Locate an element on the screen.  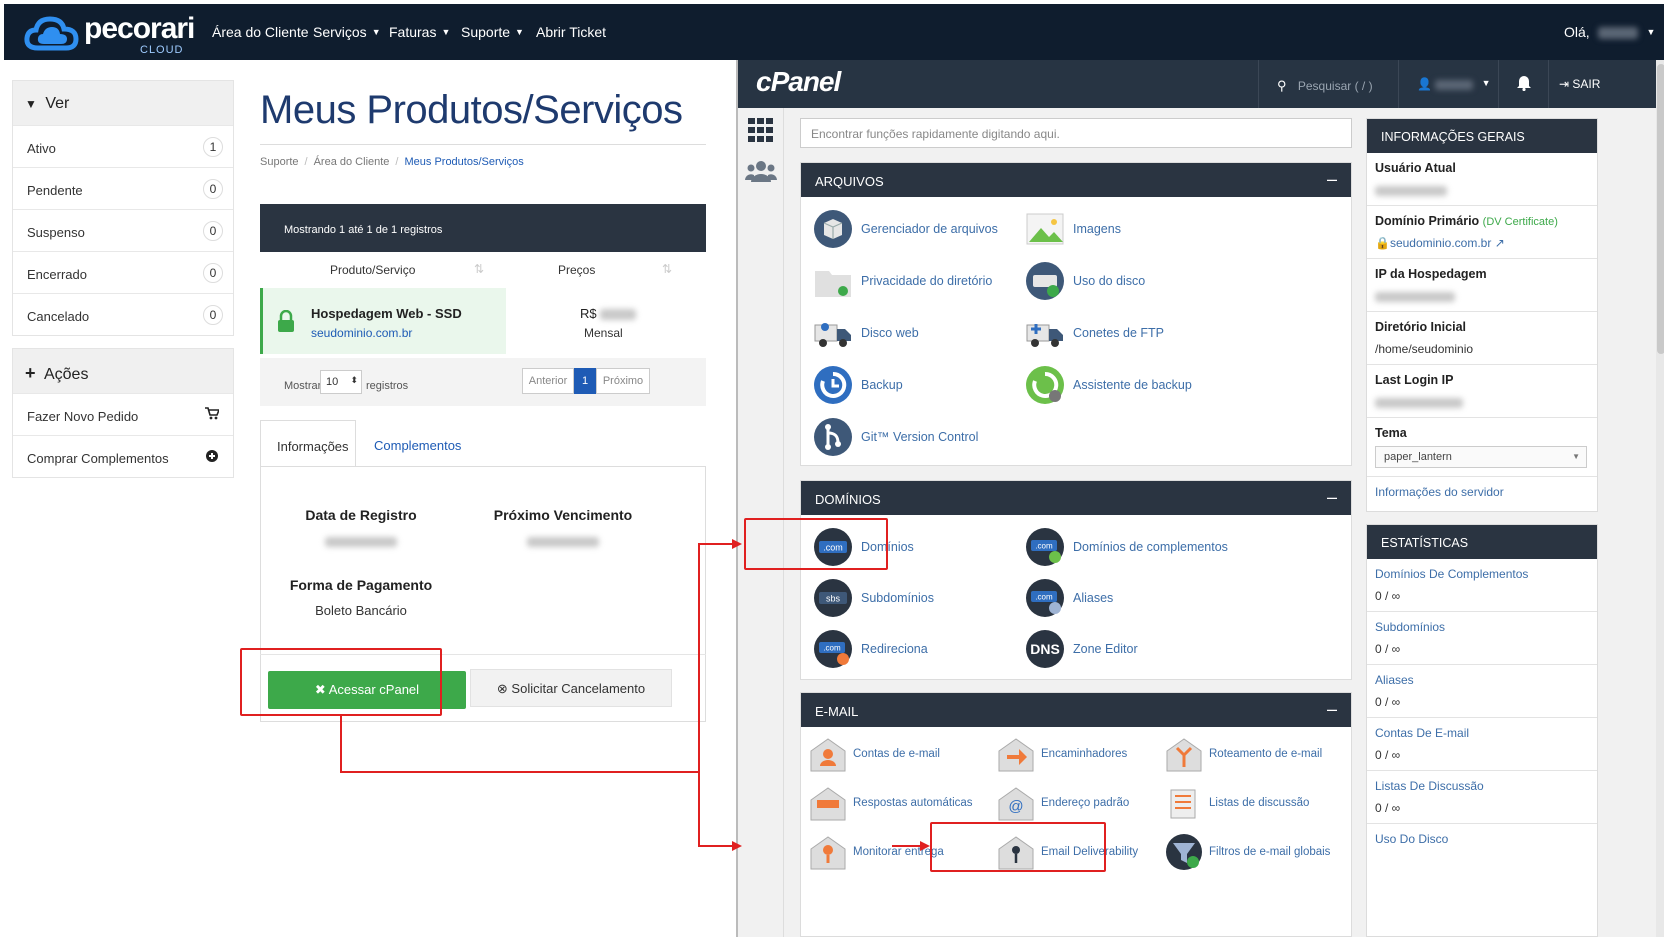
stat-row: Contas De E-mail 0 / ∞ is located at coordinates (1482, 743).